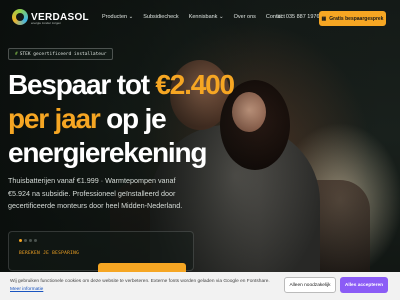 This screenshot has height=300, width=400. I want to click on free-consultation-button: ▦ Gratis bespaargesprek, so click(352, 18).